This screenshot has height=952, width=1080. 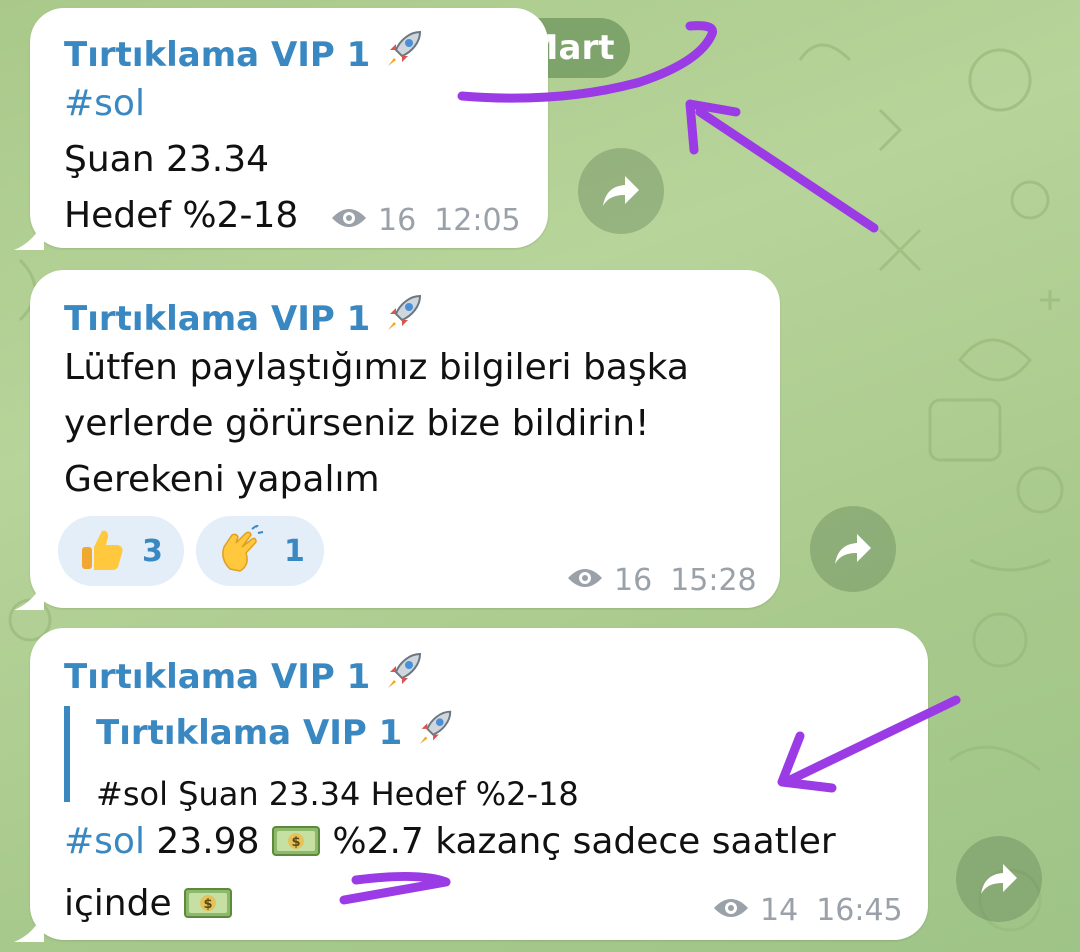 What do you see at coordinates (787, 170) in the screenshot?
I see `arrow-to-date-annotation` at bounding box center [787, 170].